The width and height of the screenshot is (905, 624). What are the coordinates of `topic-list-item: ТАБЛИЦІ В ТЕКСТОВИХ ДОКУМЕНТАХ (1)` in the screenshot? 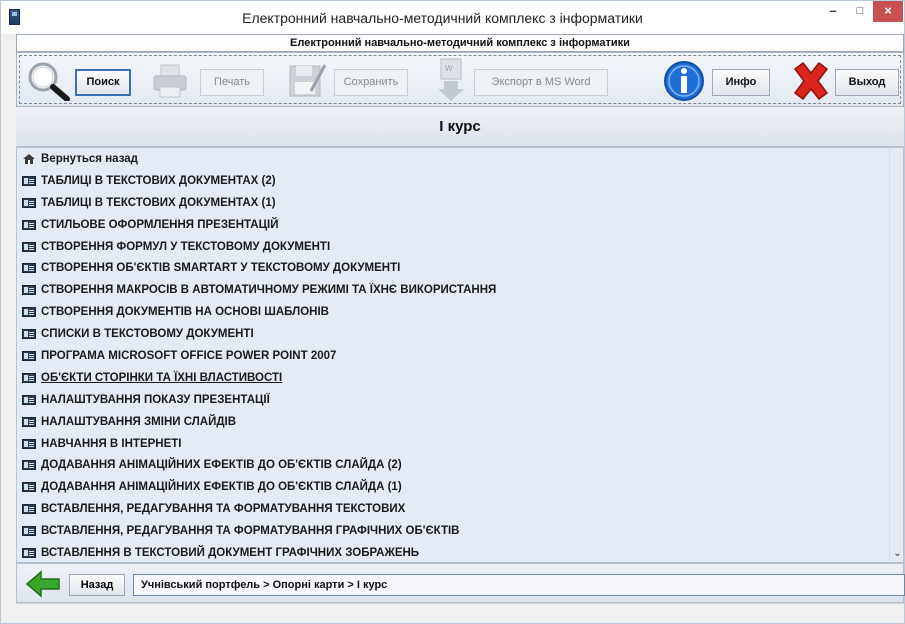 It's located at (453, 203).